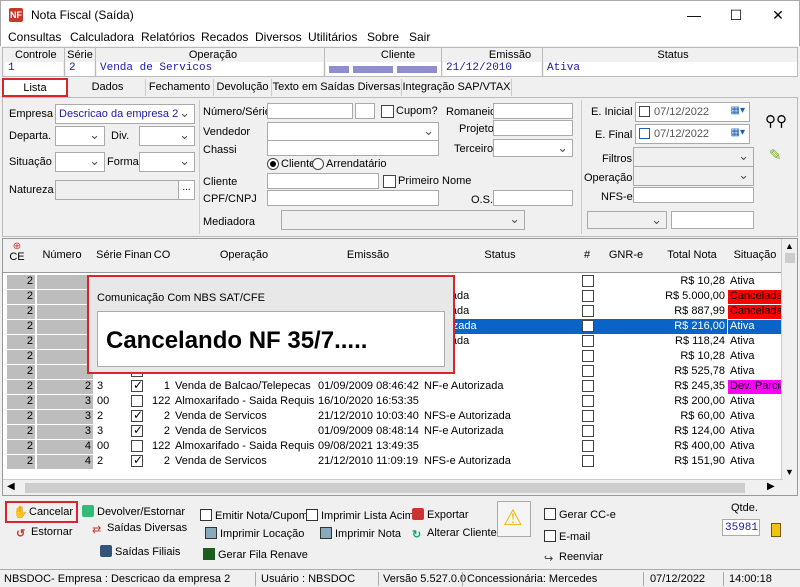 The image size is (800, 587). I want to click on scroll-right-icon: ▶, so click(771, 486).